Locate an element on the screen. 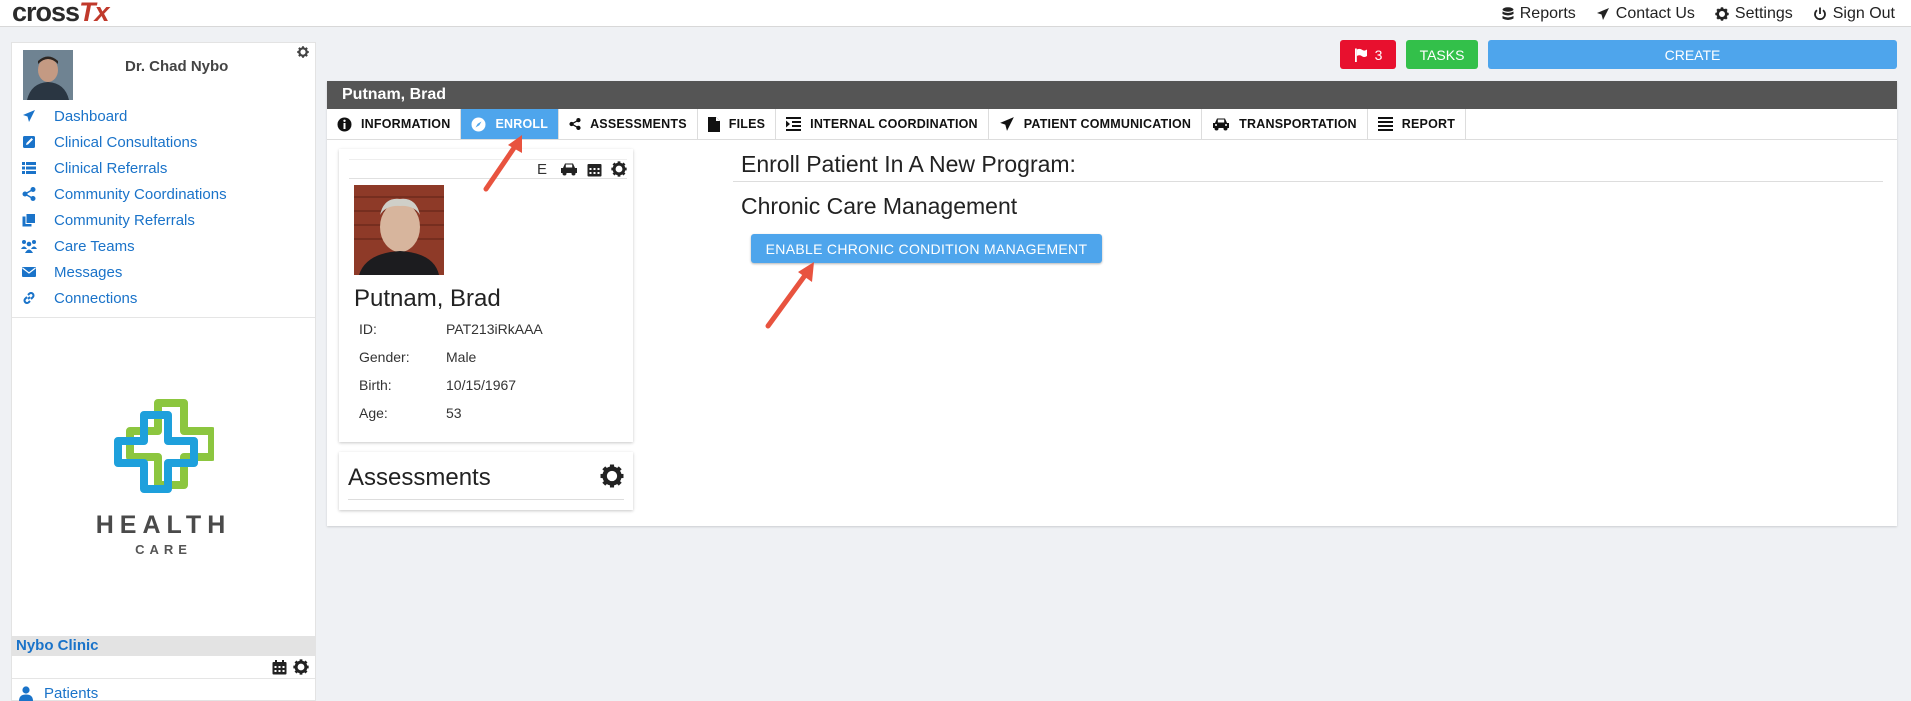 The width and height of the screenshot is (1911, 701). sidebar-item-label: Clinical Consultations is located at coordinates (126, 142).